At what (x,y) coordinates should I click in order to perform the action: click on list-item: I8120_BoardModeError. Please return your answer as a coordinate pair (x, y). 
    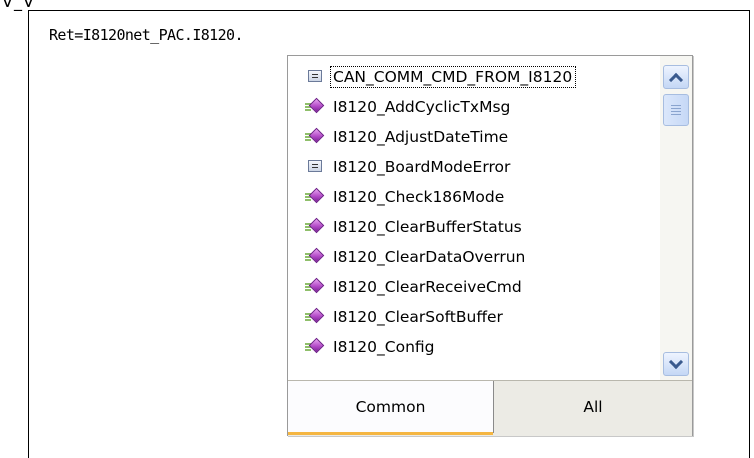
    Looking at the image, I should click on (474, 167).